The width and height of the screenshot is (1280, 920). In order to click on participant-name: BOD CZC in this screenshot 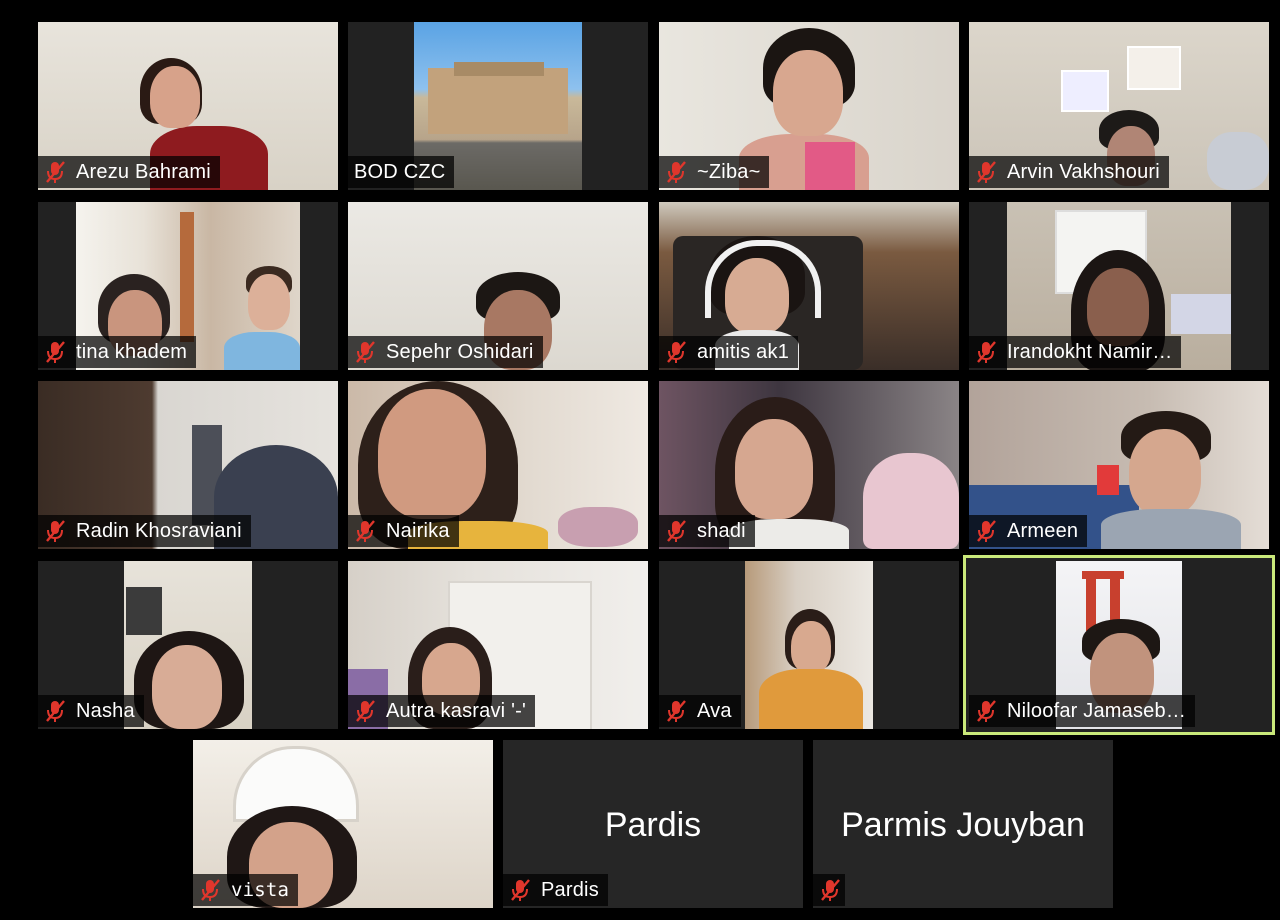, I will do `click(400, 171)`.